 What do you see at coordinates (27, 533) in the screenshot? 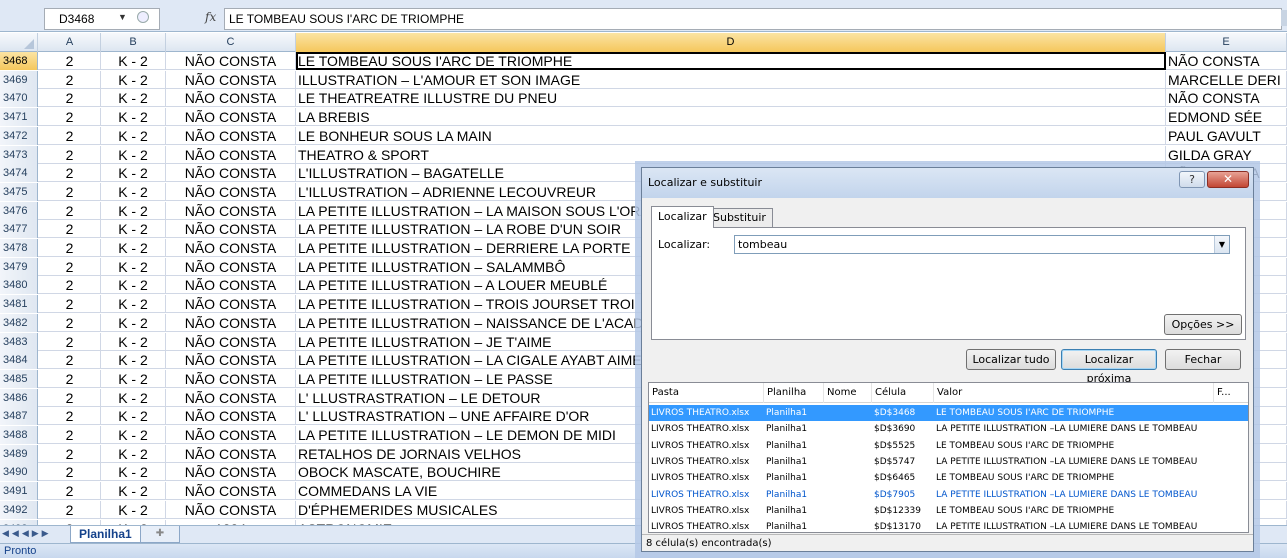
I see `sheet-nav-arrows-icon: ◀◀◀▶▶` at bounding box center [27, 533].